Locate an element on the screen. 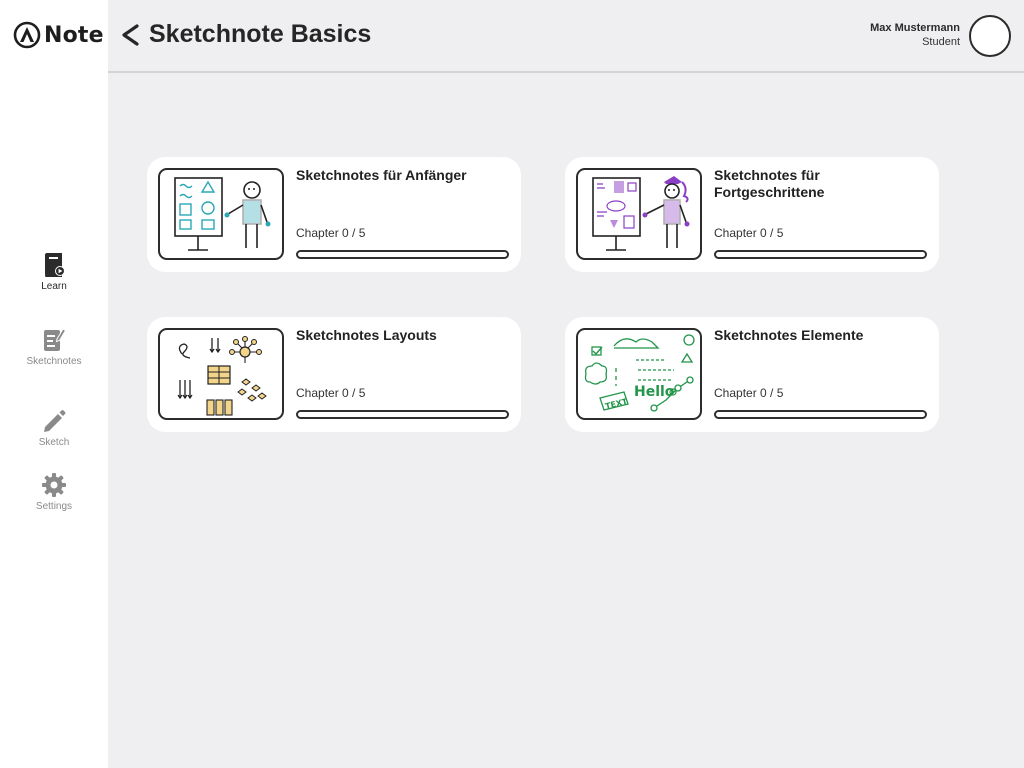 This screenshot has width=1024, height=768. header: Sketchnote Basics Max Mustermann Student is located at coordinates (566, 36).